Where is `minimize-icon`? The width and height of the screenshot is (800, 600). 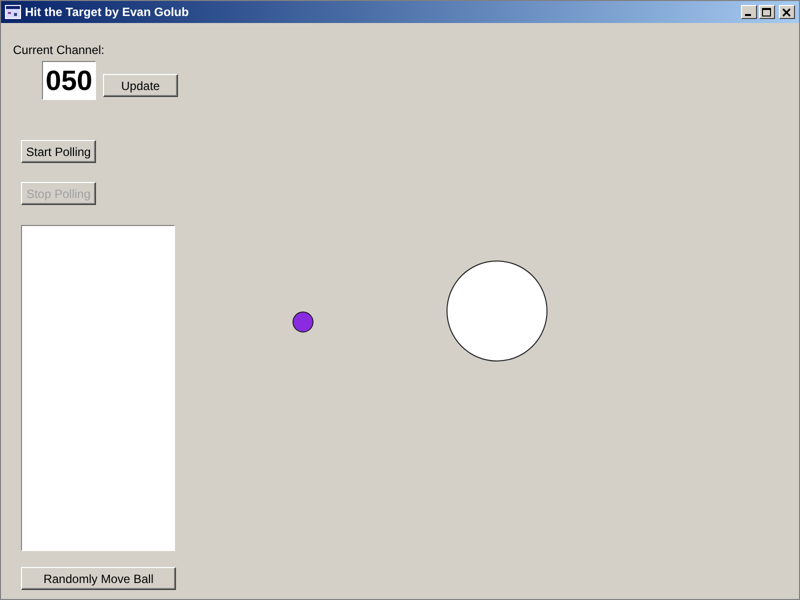
minimize-icon is located at coordinates (748, 15).